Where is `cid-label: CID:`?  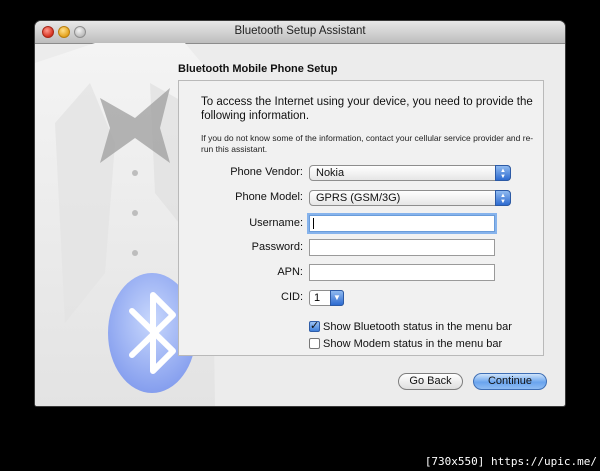 cid-label: CID: is located at coordinates (292, 297).